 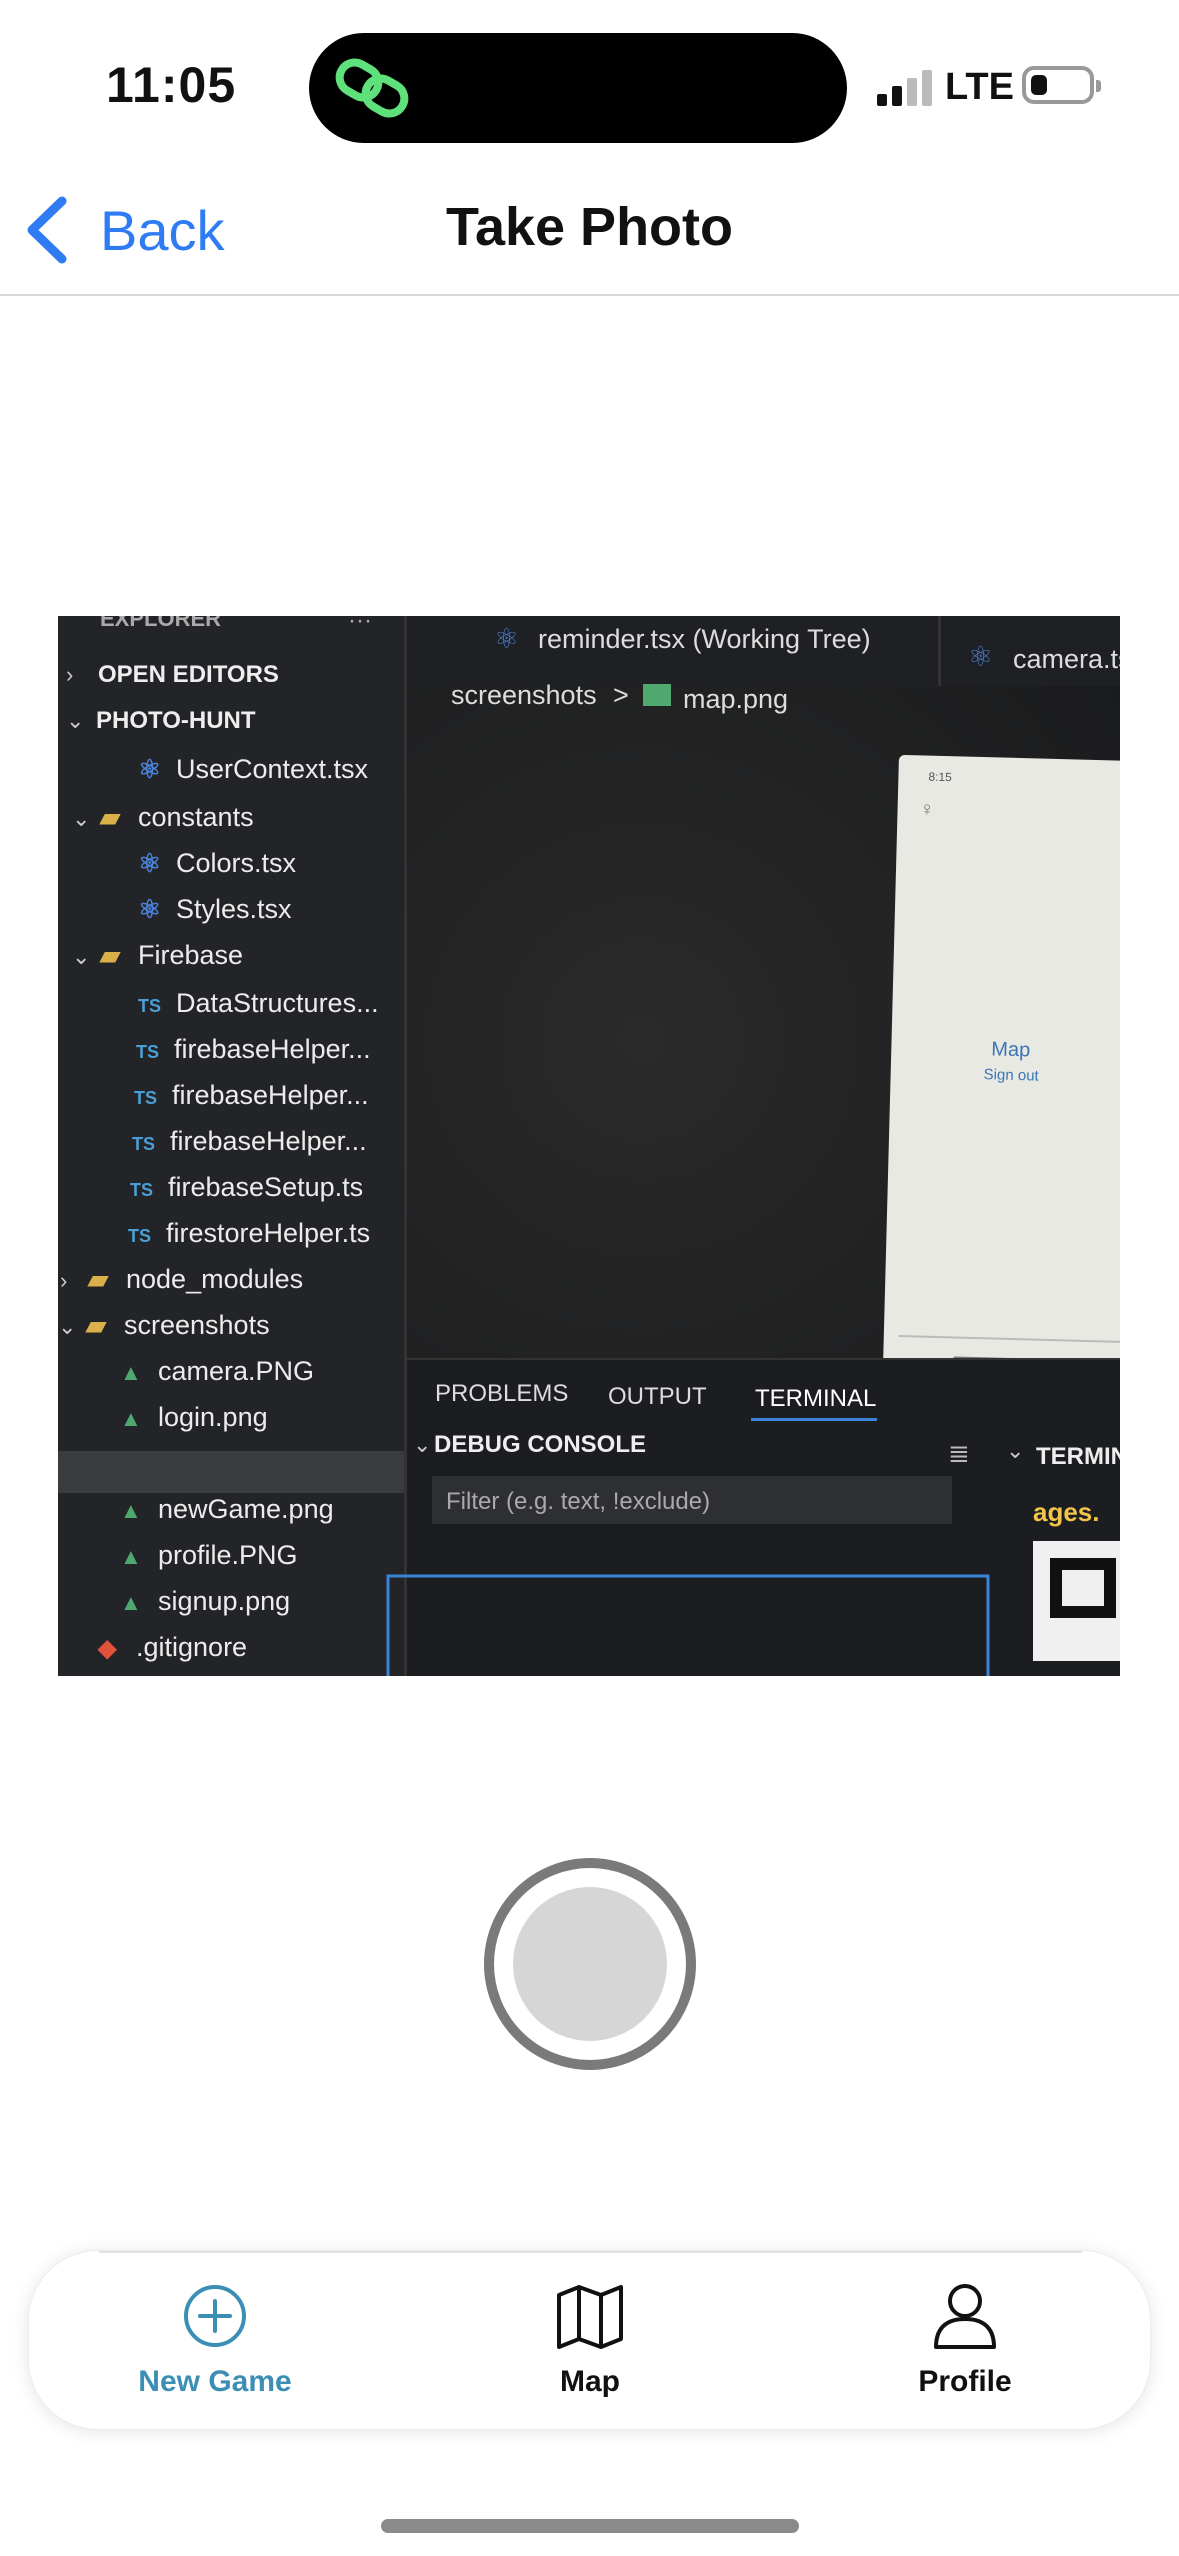 I want to click on explorer-file-label: newGame.png, so click(x=246, y=1509).